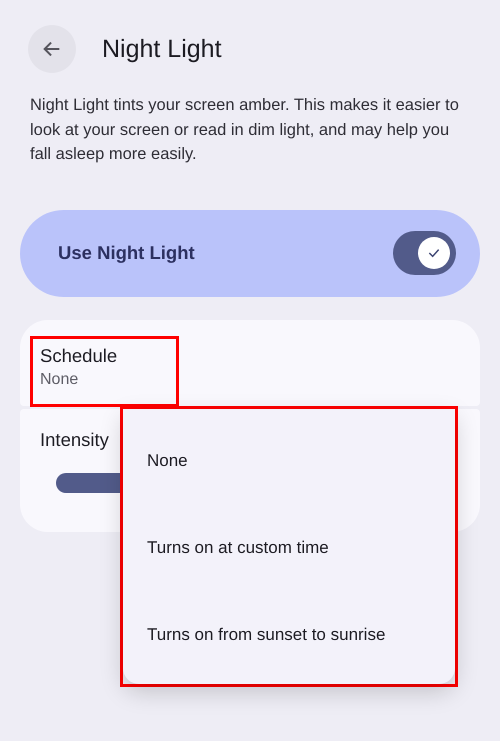 This screenshot has width=500, height=741. What do you see at coordinates (75, 439) in the screenshot?
I see `intensity-title: Intensity` at bounding box center [75, 439].